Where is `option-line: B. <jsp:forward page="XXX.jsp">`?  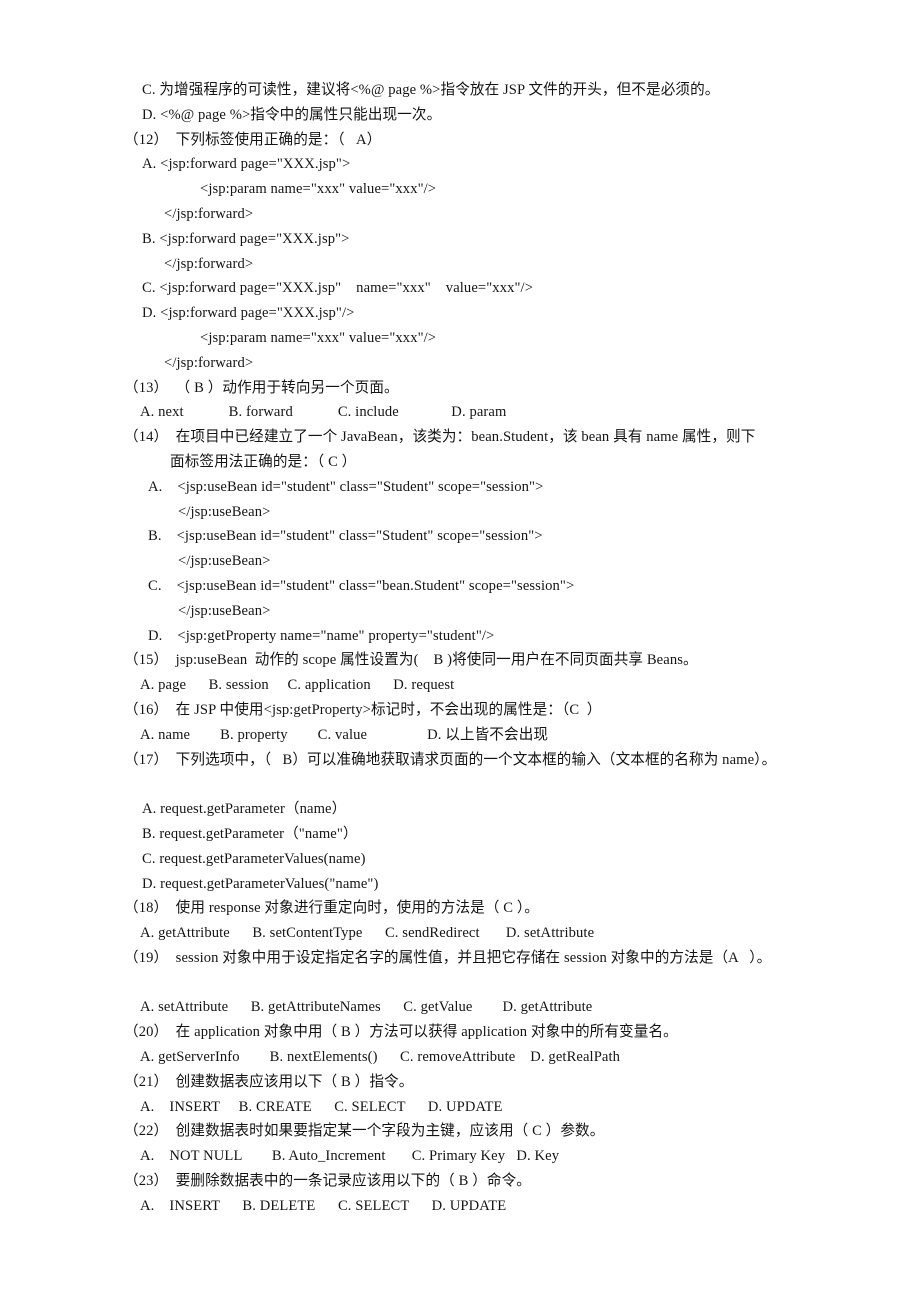 option-line: B. <jsp:forward page="XXX.jsp"> is located at coordinates (246, 238).